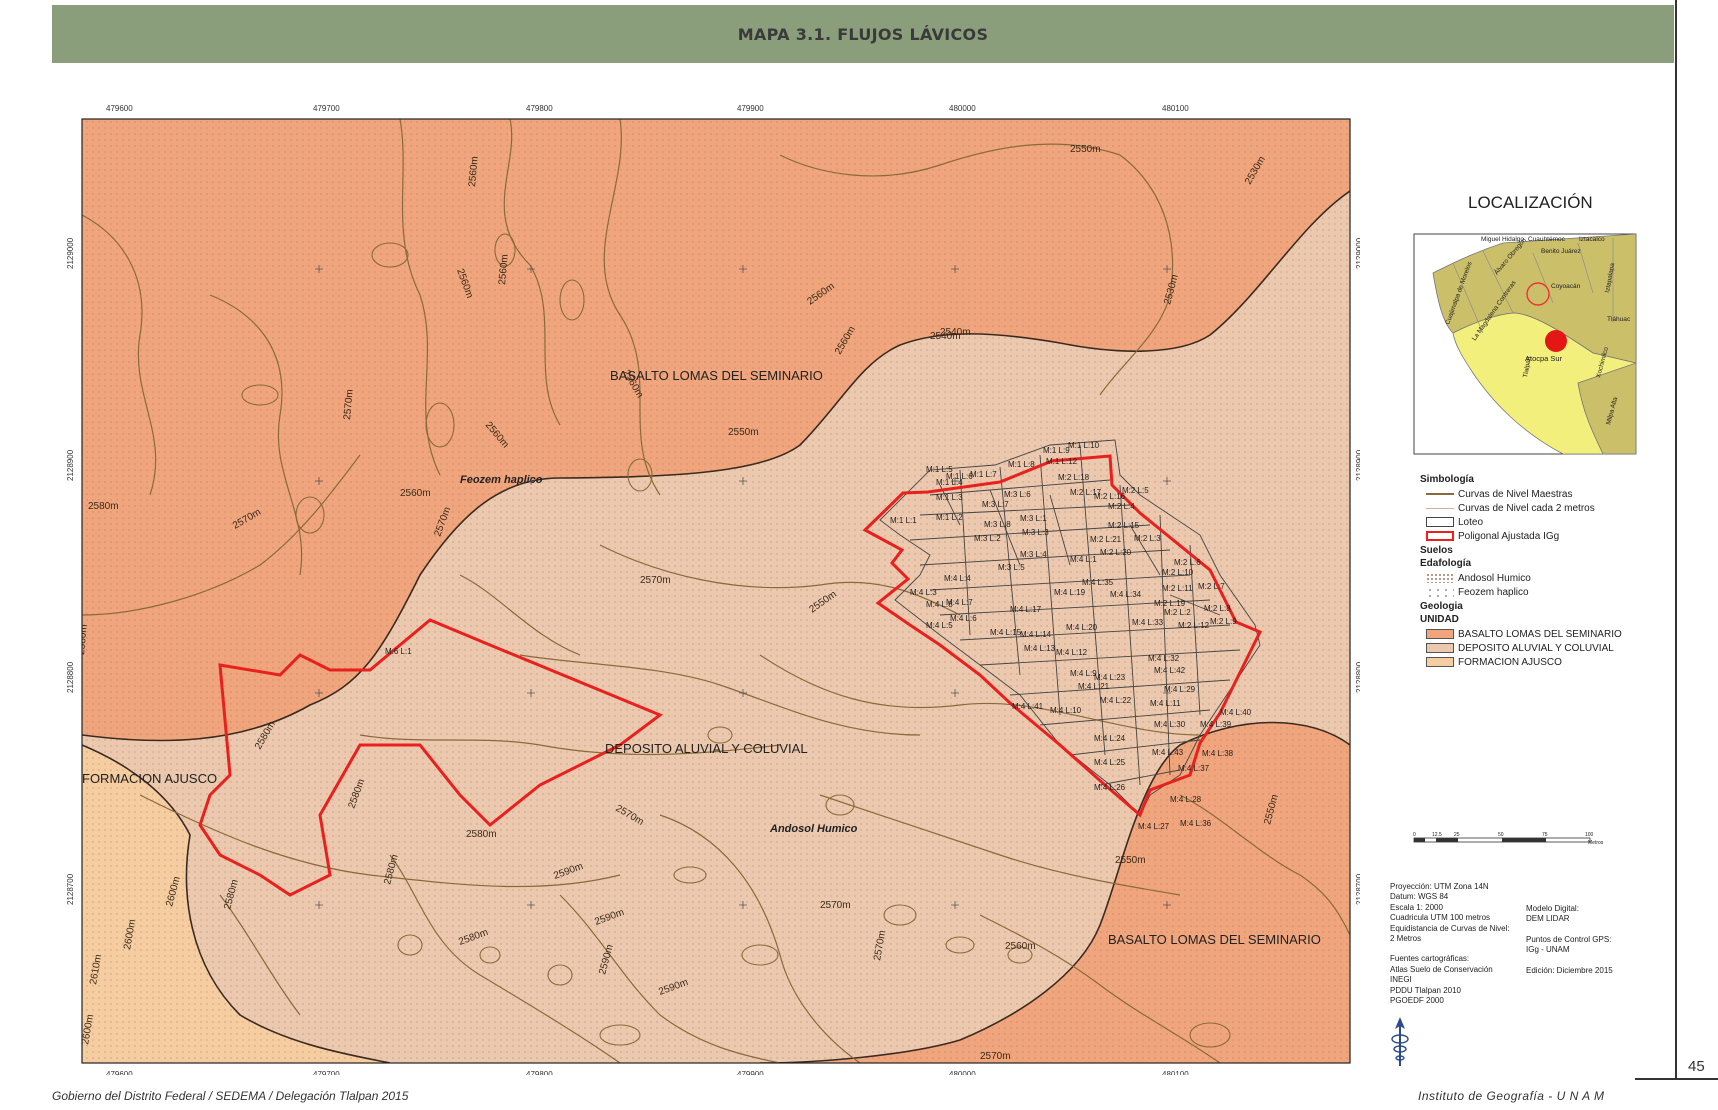 The height and width of the screenshot is (1110, 1718). Describe the element at coordinates (1175, 1072) in the screenshot. I see `coord-label: 480100` at that location.